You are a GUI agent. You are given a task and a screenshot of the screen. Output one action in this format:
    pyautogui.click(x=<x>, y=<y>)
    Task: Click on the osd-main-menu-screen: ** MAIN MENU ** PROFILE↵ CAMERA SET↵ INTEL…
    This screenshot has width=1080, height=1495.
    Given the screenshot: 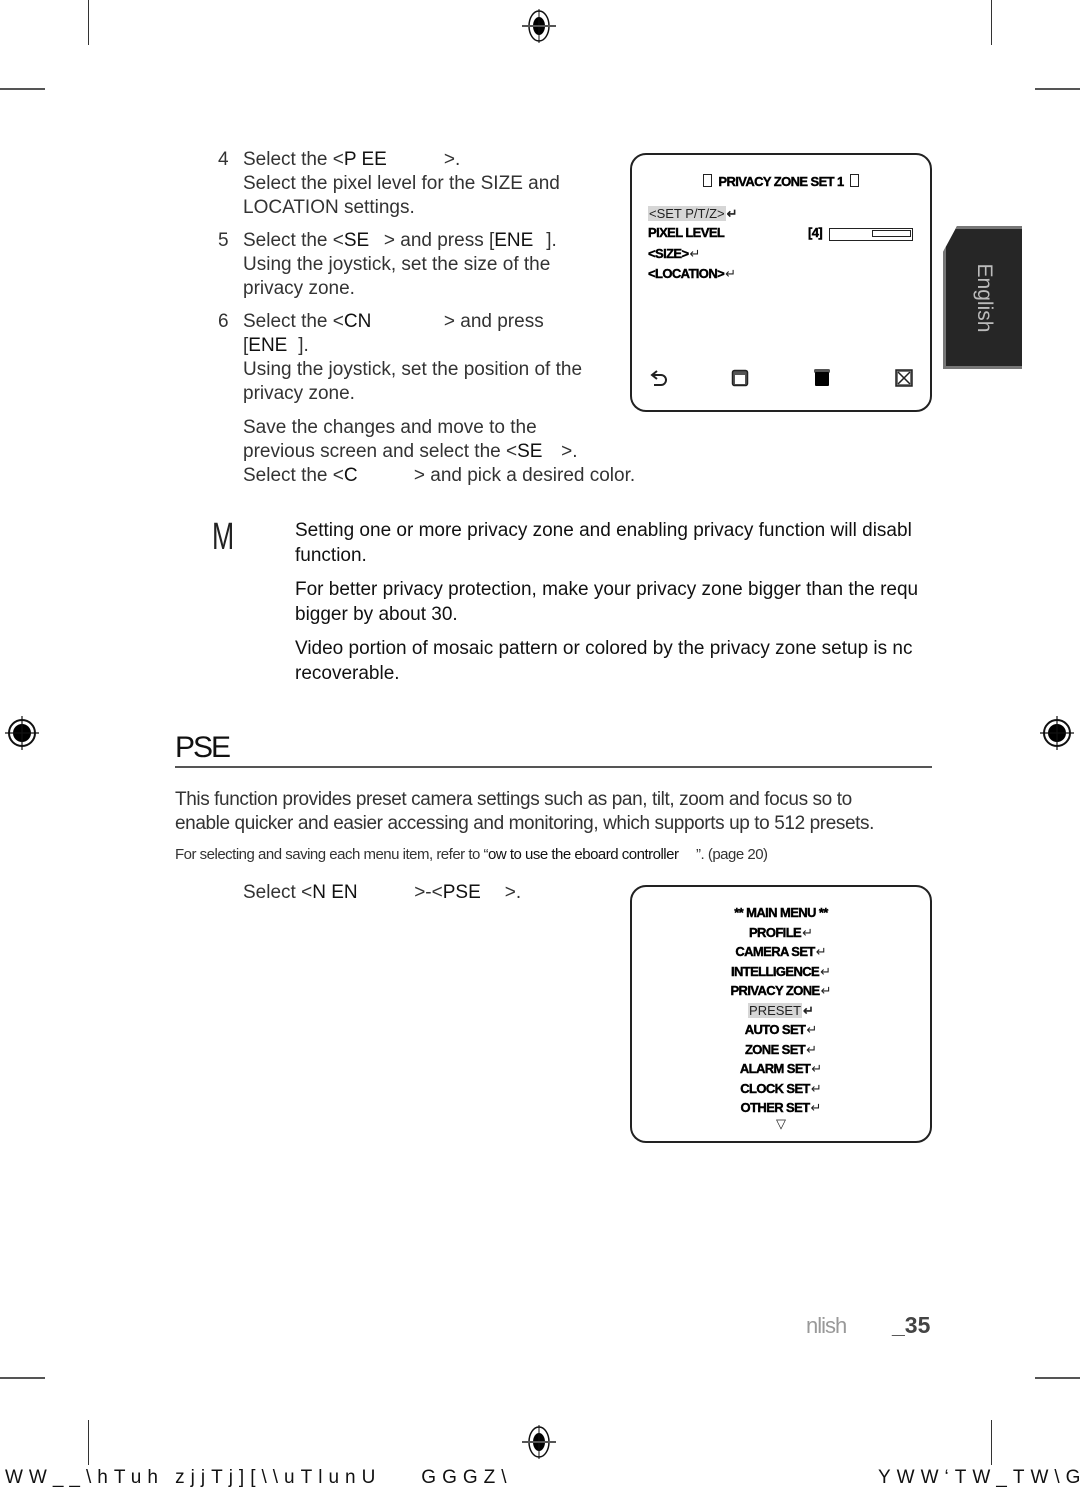 What is the action you would take?
    pyautogui.click(x=781, y=1014)
    